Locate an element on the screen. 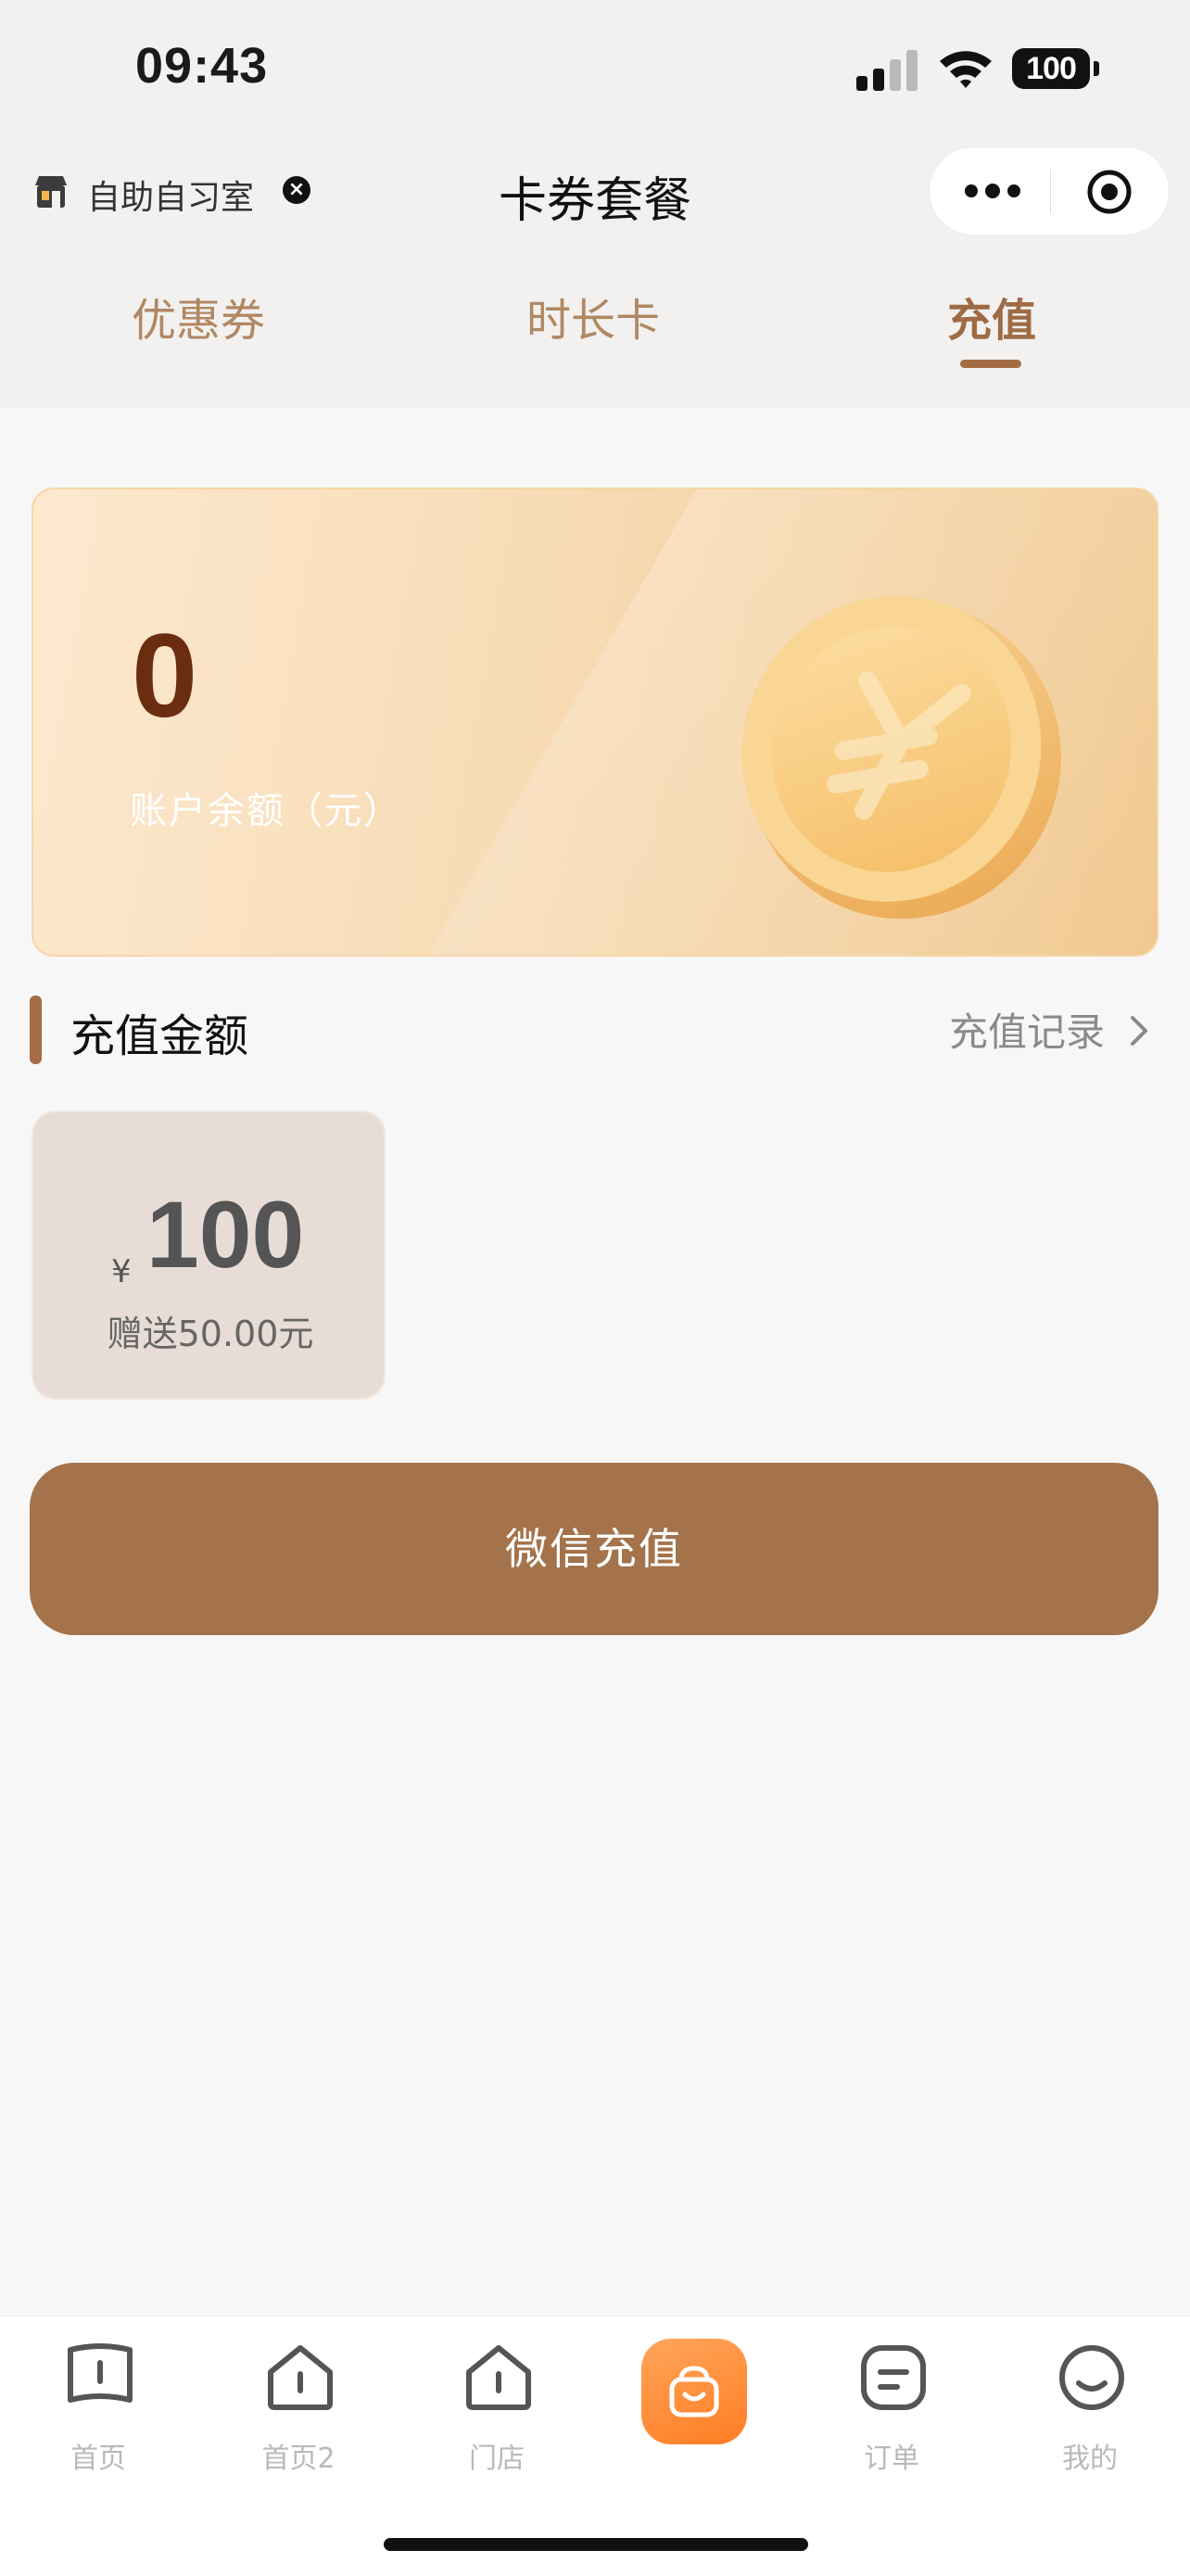 The height and width of the screenshot is (2576, 1190). exit-target-icon is located at coordinates (1109, 192).